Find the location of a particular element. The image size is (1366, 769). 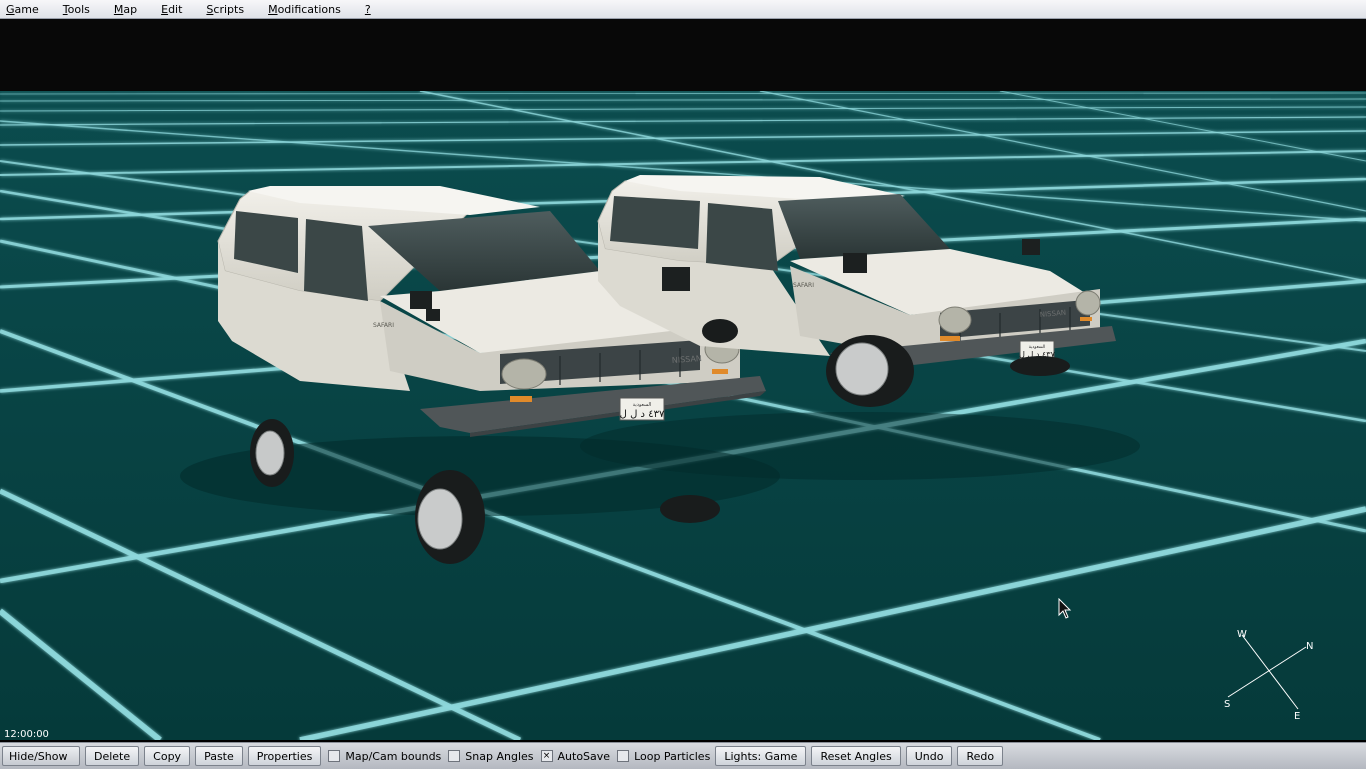

undo-button: Undo is located at coordinates (929, 756).